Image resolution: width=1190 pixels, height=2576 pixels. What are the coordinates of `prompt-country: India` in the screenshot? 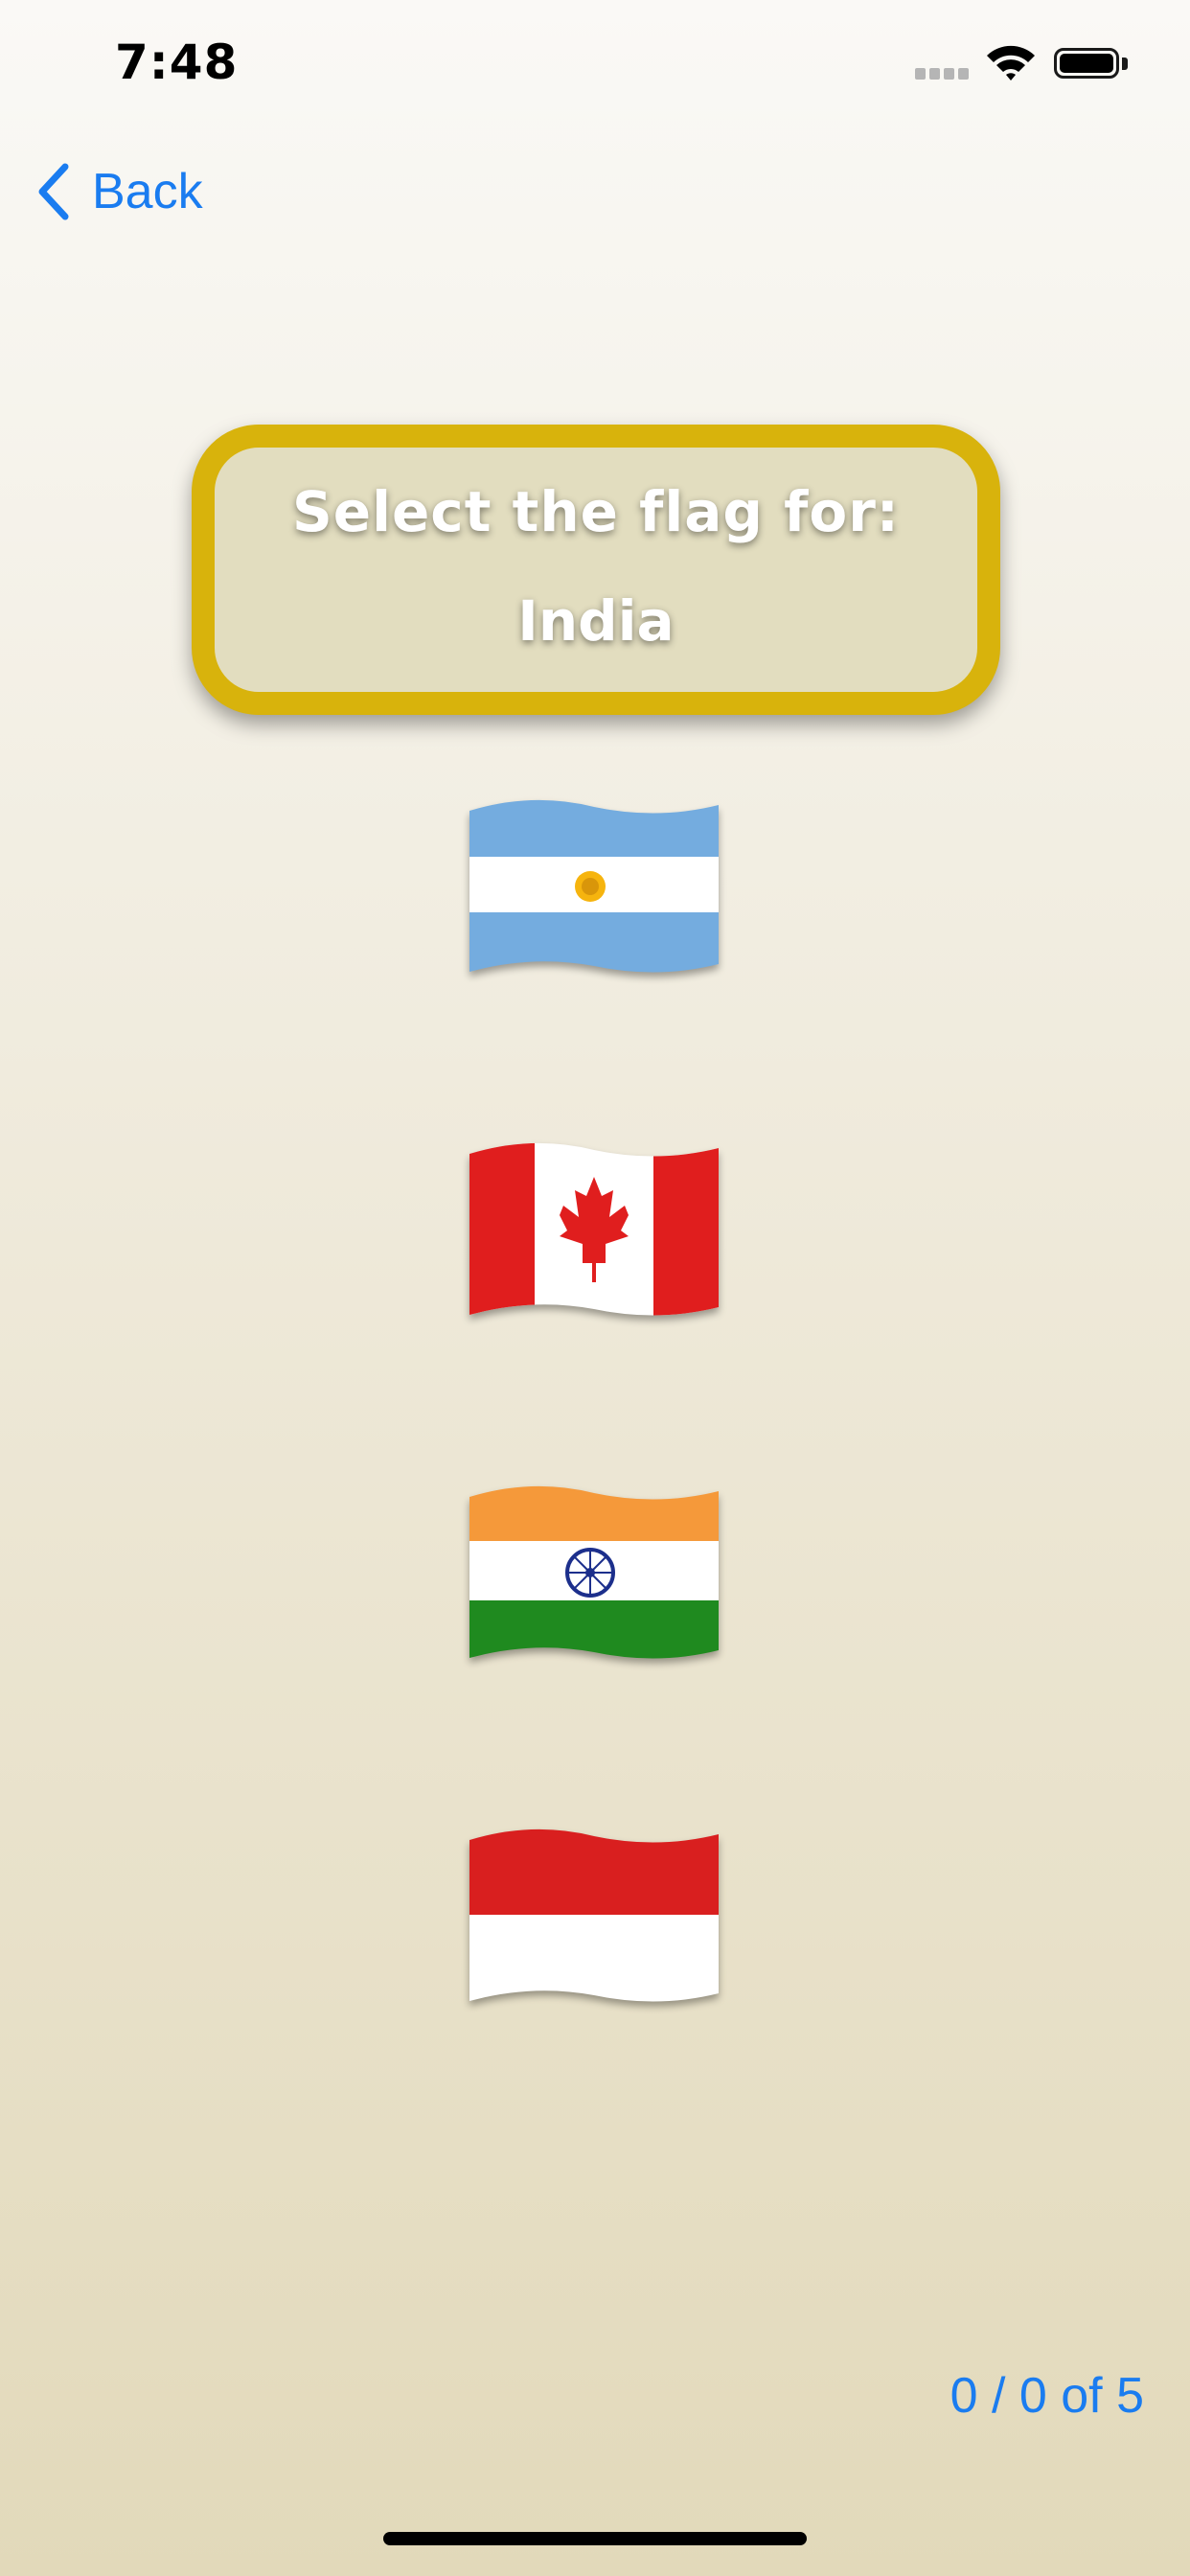 It's located at (596, 620).